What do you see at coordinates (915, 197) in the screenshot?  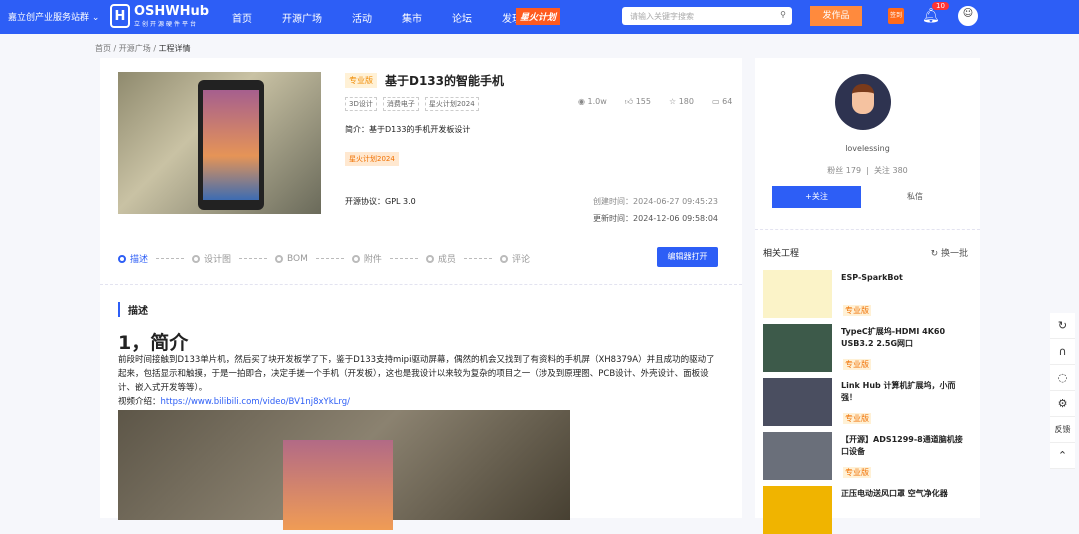 I see `message-button: 私信` at bounding box center [915, 197].